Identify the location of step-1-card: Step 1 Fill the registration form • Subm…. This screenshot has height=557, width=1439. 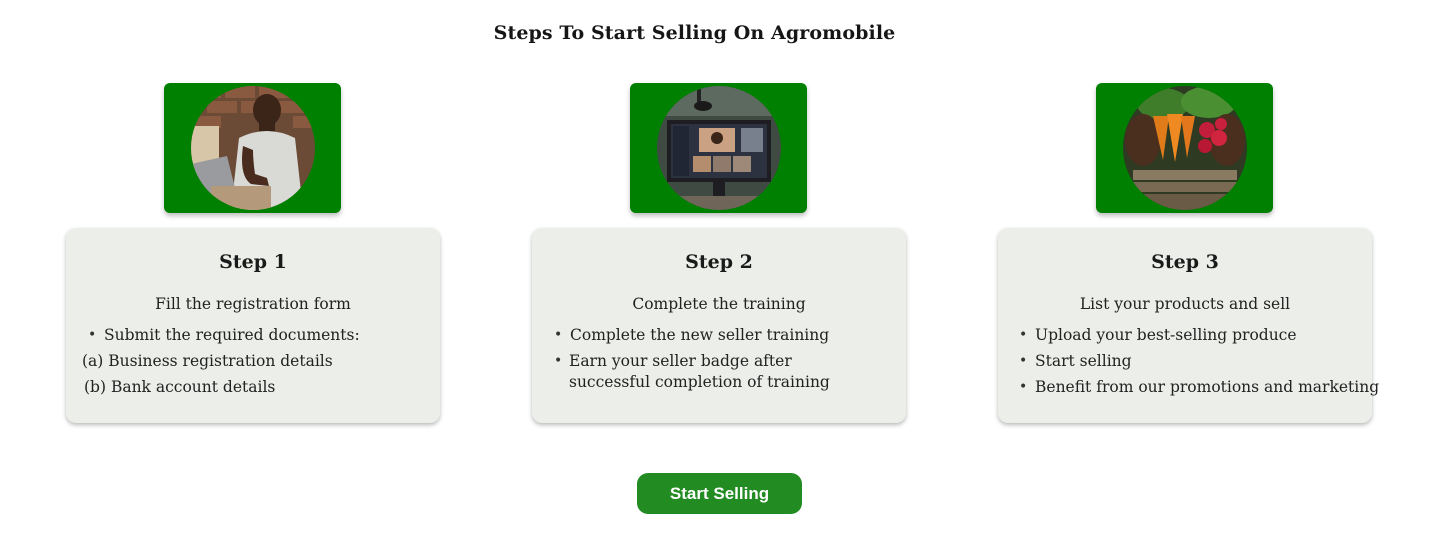
(253, 325).